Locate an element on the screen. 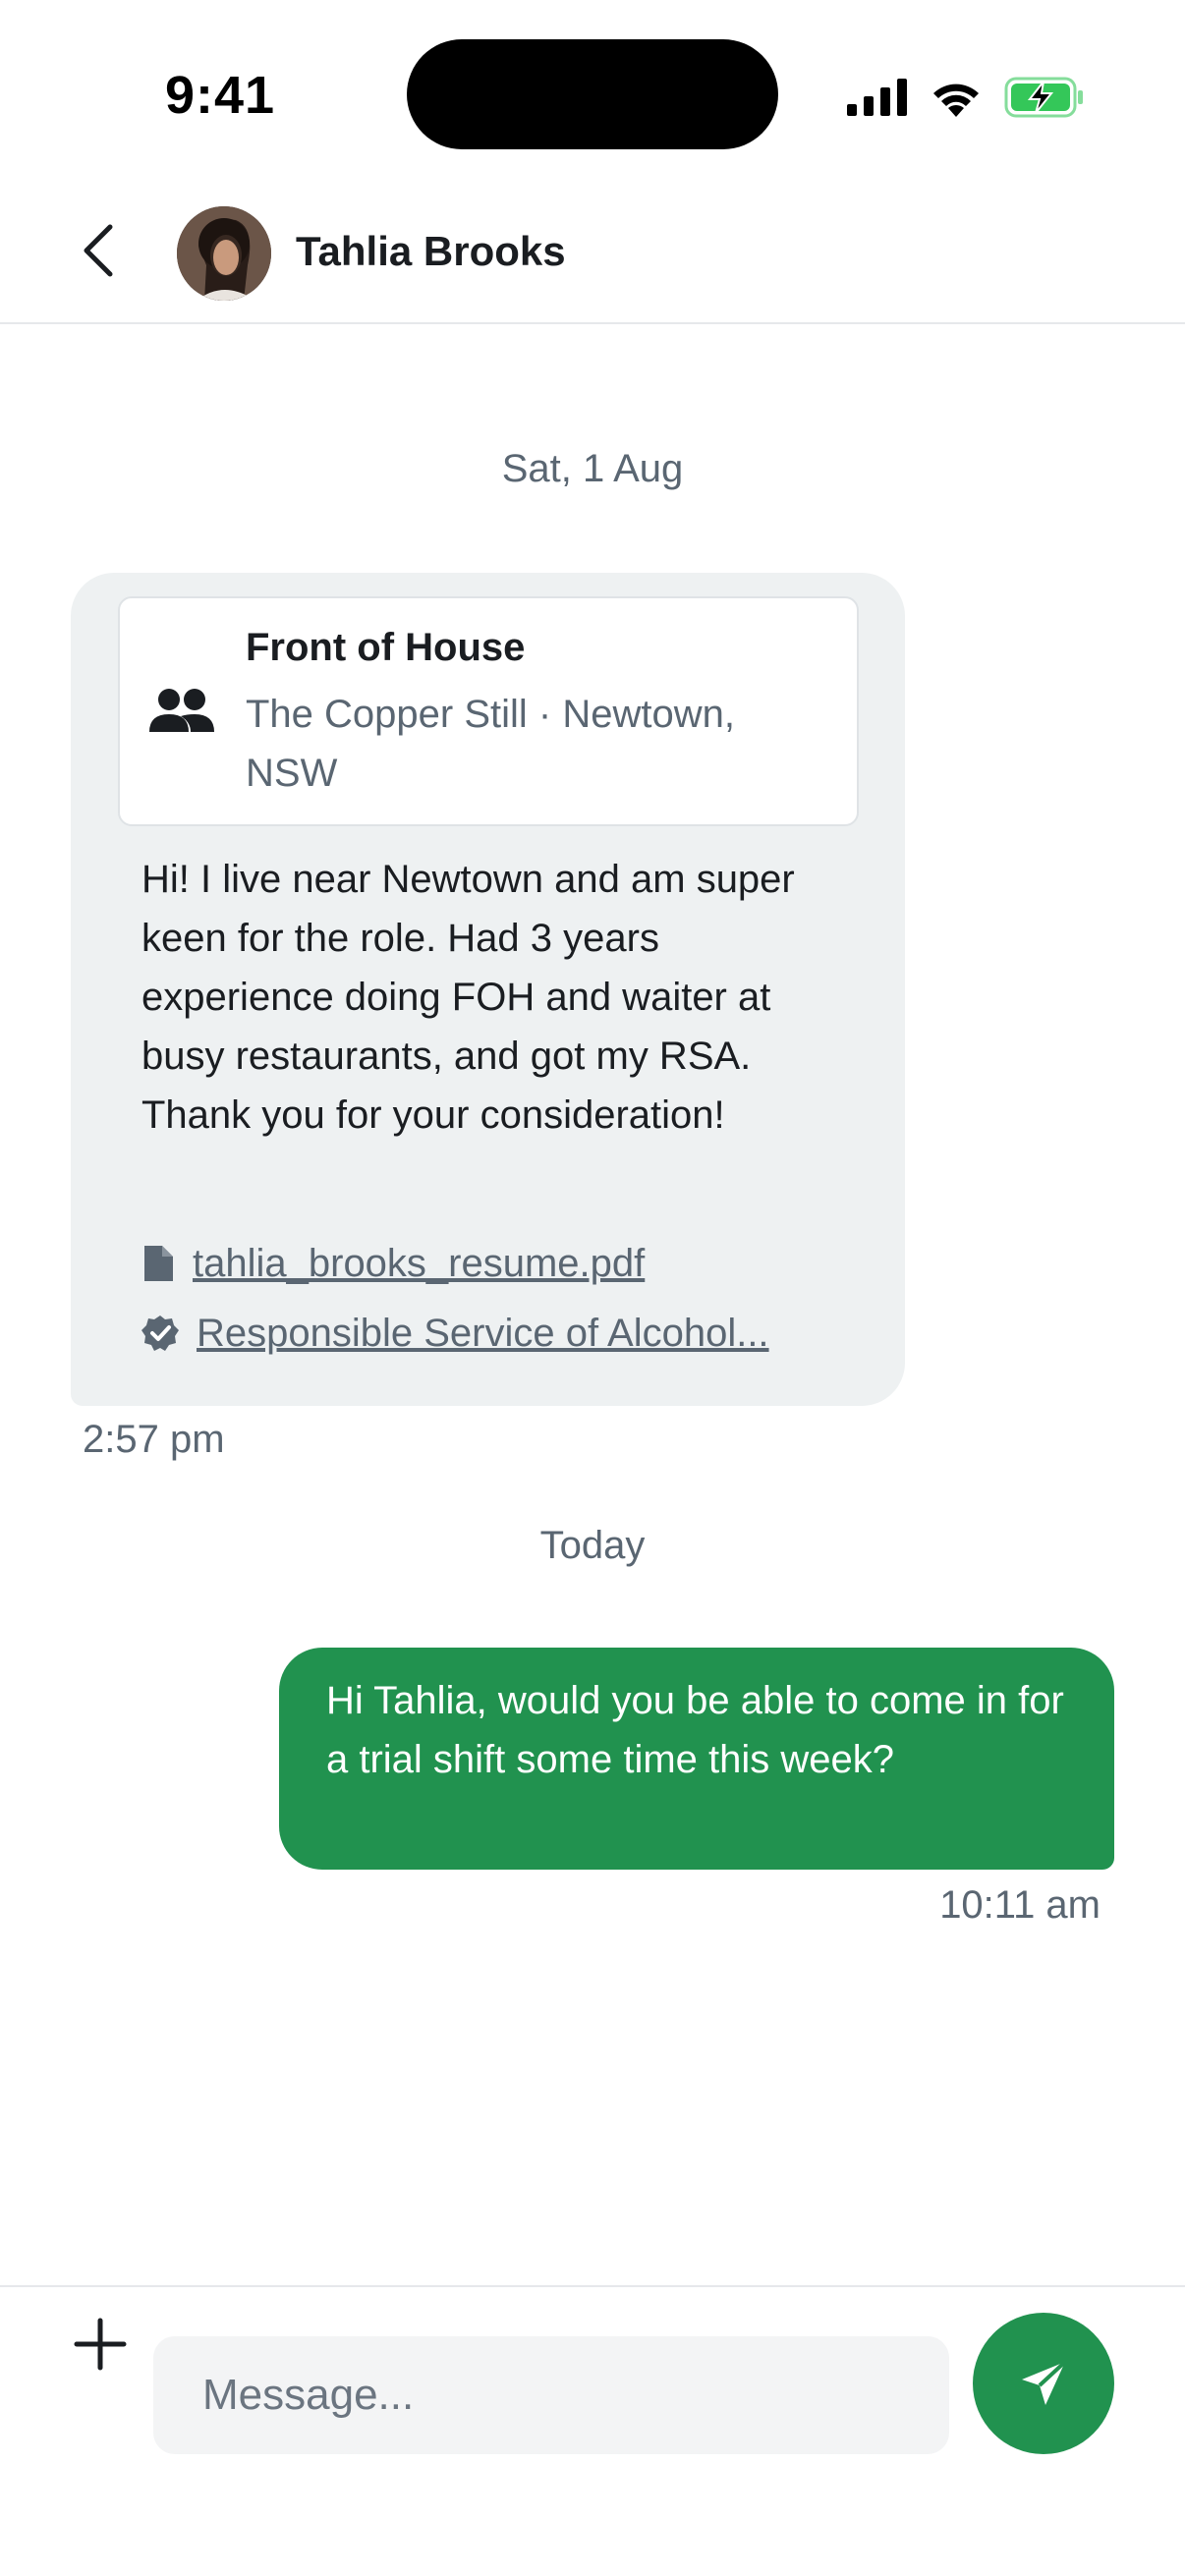  battery-charging-icon is located at coordinates (1044, 97).